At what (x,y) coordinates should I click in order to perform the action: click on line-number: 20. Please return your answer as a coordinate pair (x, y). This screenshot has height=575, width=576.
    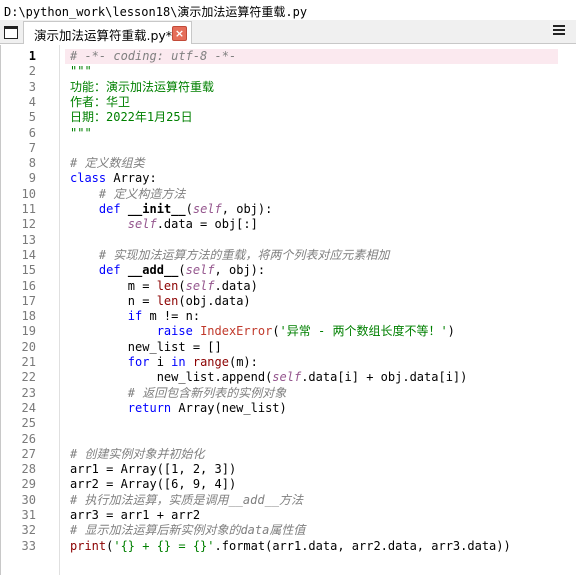
    Looking at the image, I should click on (28, 346).